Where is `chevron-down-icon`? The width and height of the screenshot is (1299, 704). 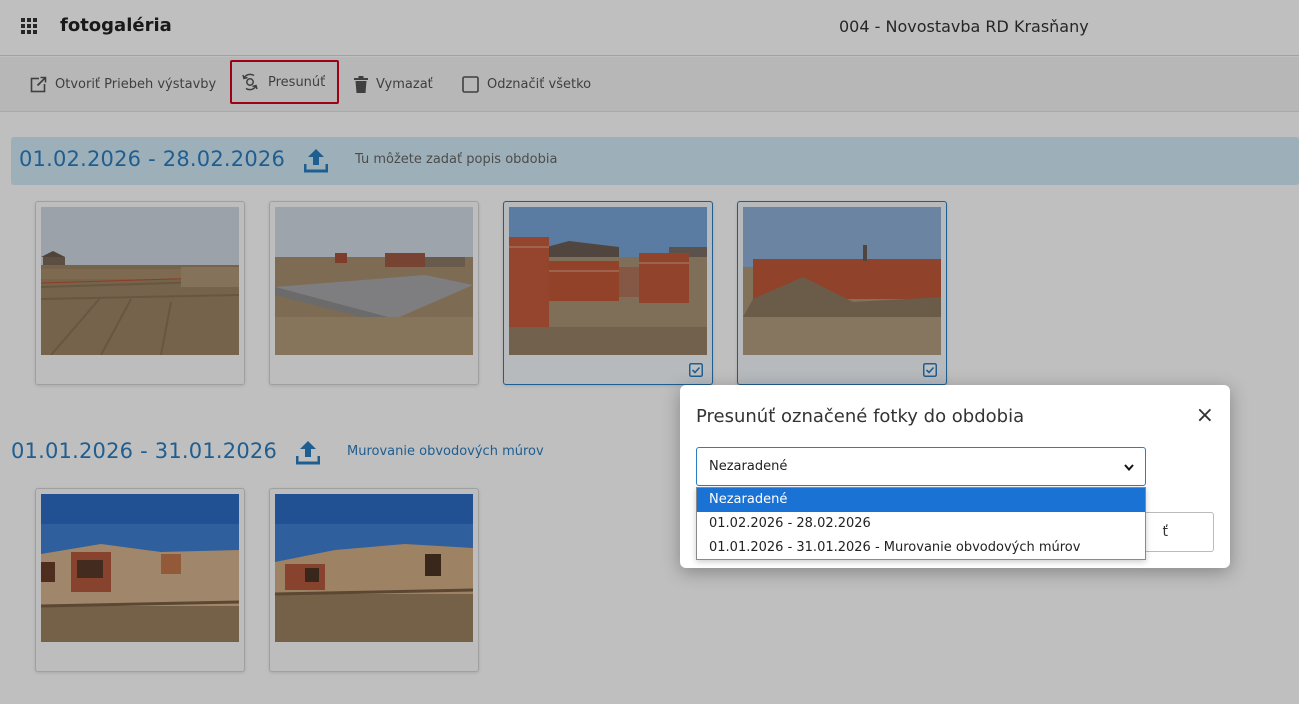 chevron-down-icon is located at coordinates (1129, 468).